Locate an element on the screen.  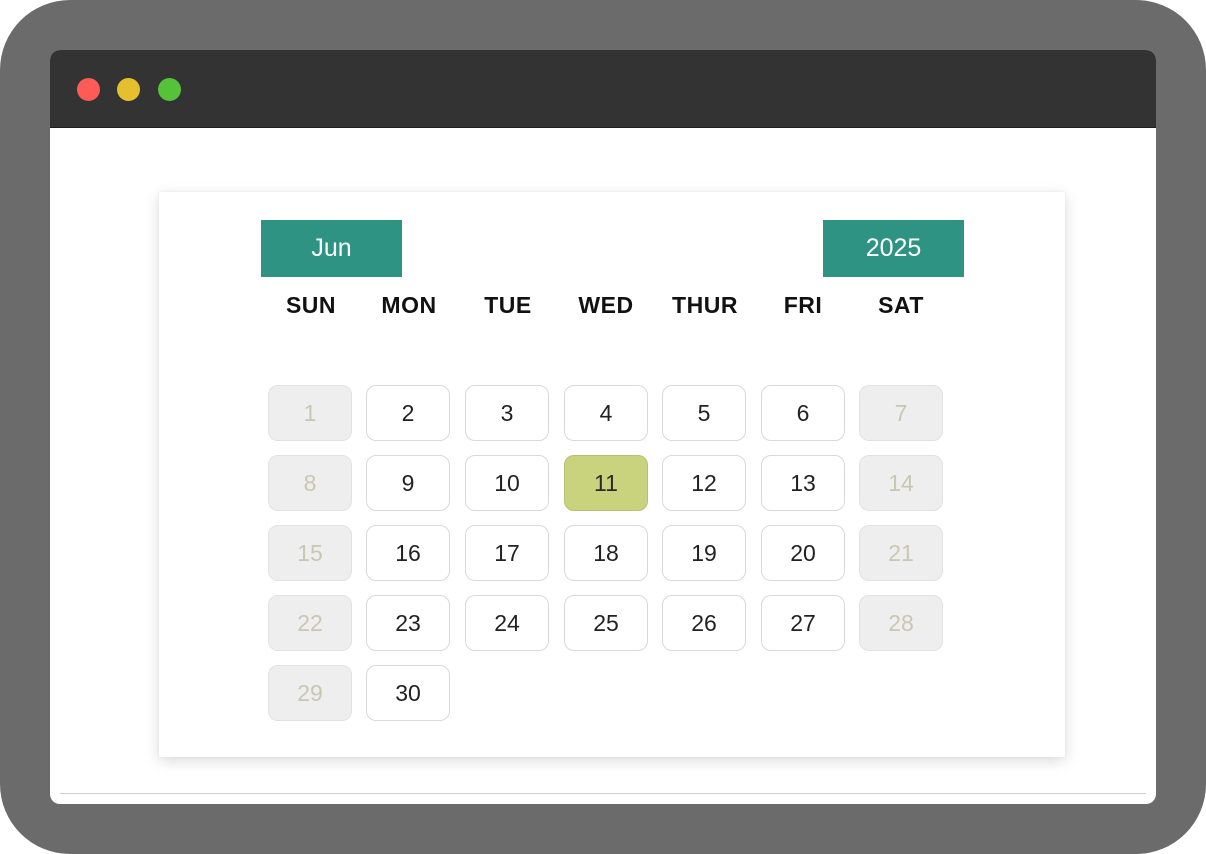
day-cell: 2 is located at coordinates (408, 413).